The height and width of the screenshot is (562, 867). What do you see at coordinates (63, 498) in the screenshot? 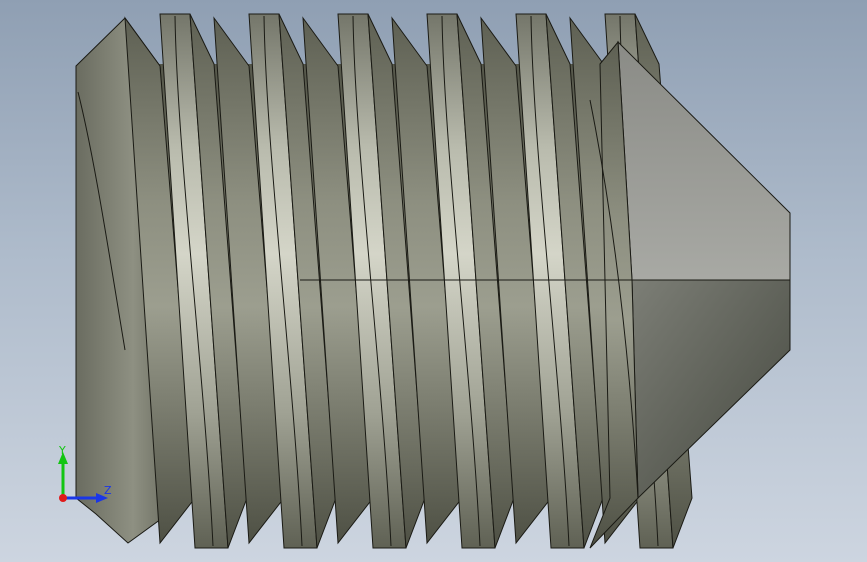
I see `origin-dot` at bounding box center [63, 498].